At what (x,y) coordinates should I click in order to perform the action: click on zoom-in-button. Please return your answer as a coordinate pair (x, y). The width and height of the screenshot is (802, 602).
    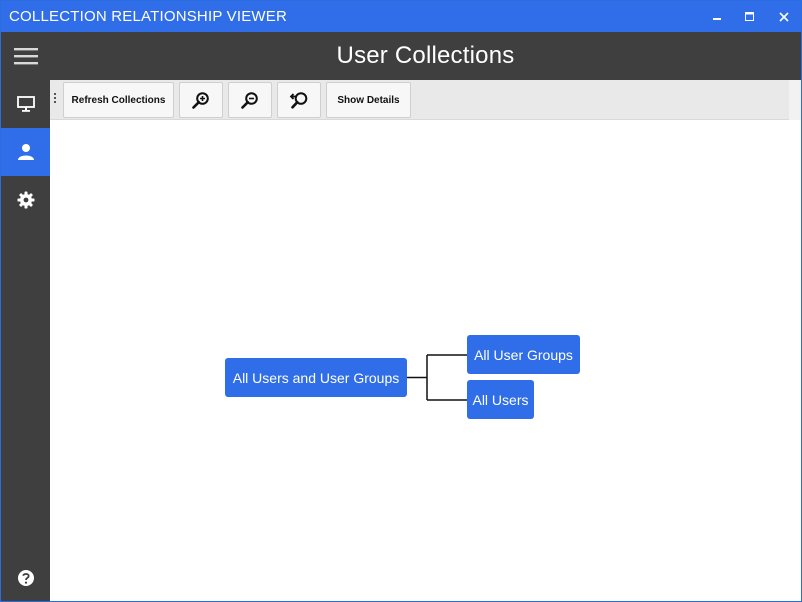
    Looking at the image, I should click on (201, 100).